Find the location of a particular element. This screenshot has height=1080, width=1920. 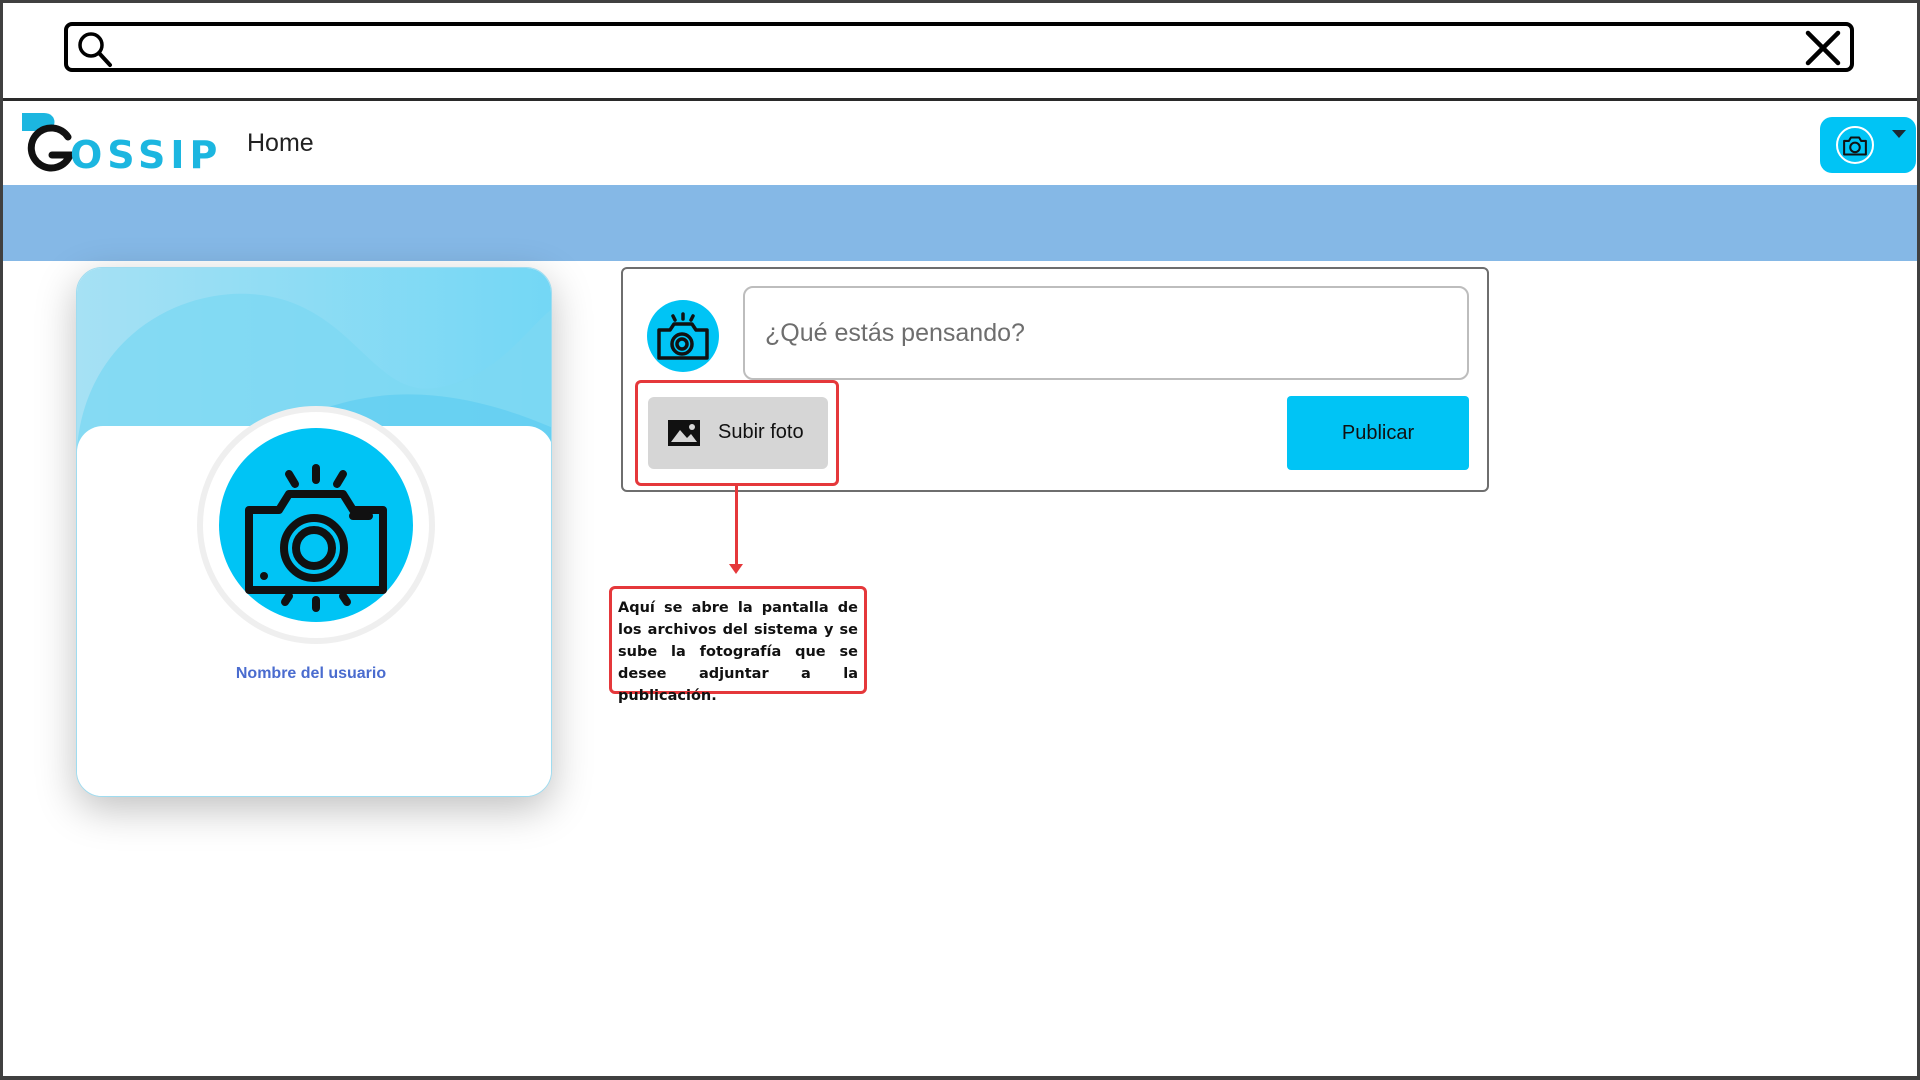

annotation-arrow-head is located at coordinates (736, 569).